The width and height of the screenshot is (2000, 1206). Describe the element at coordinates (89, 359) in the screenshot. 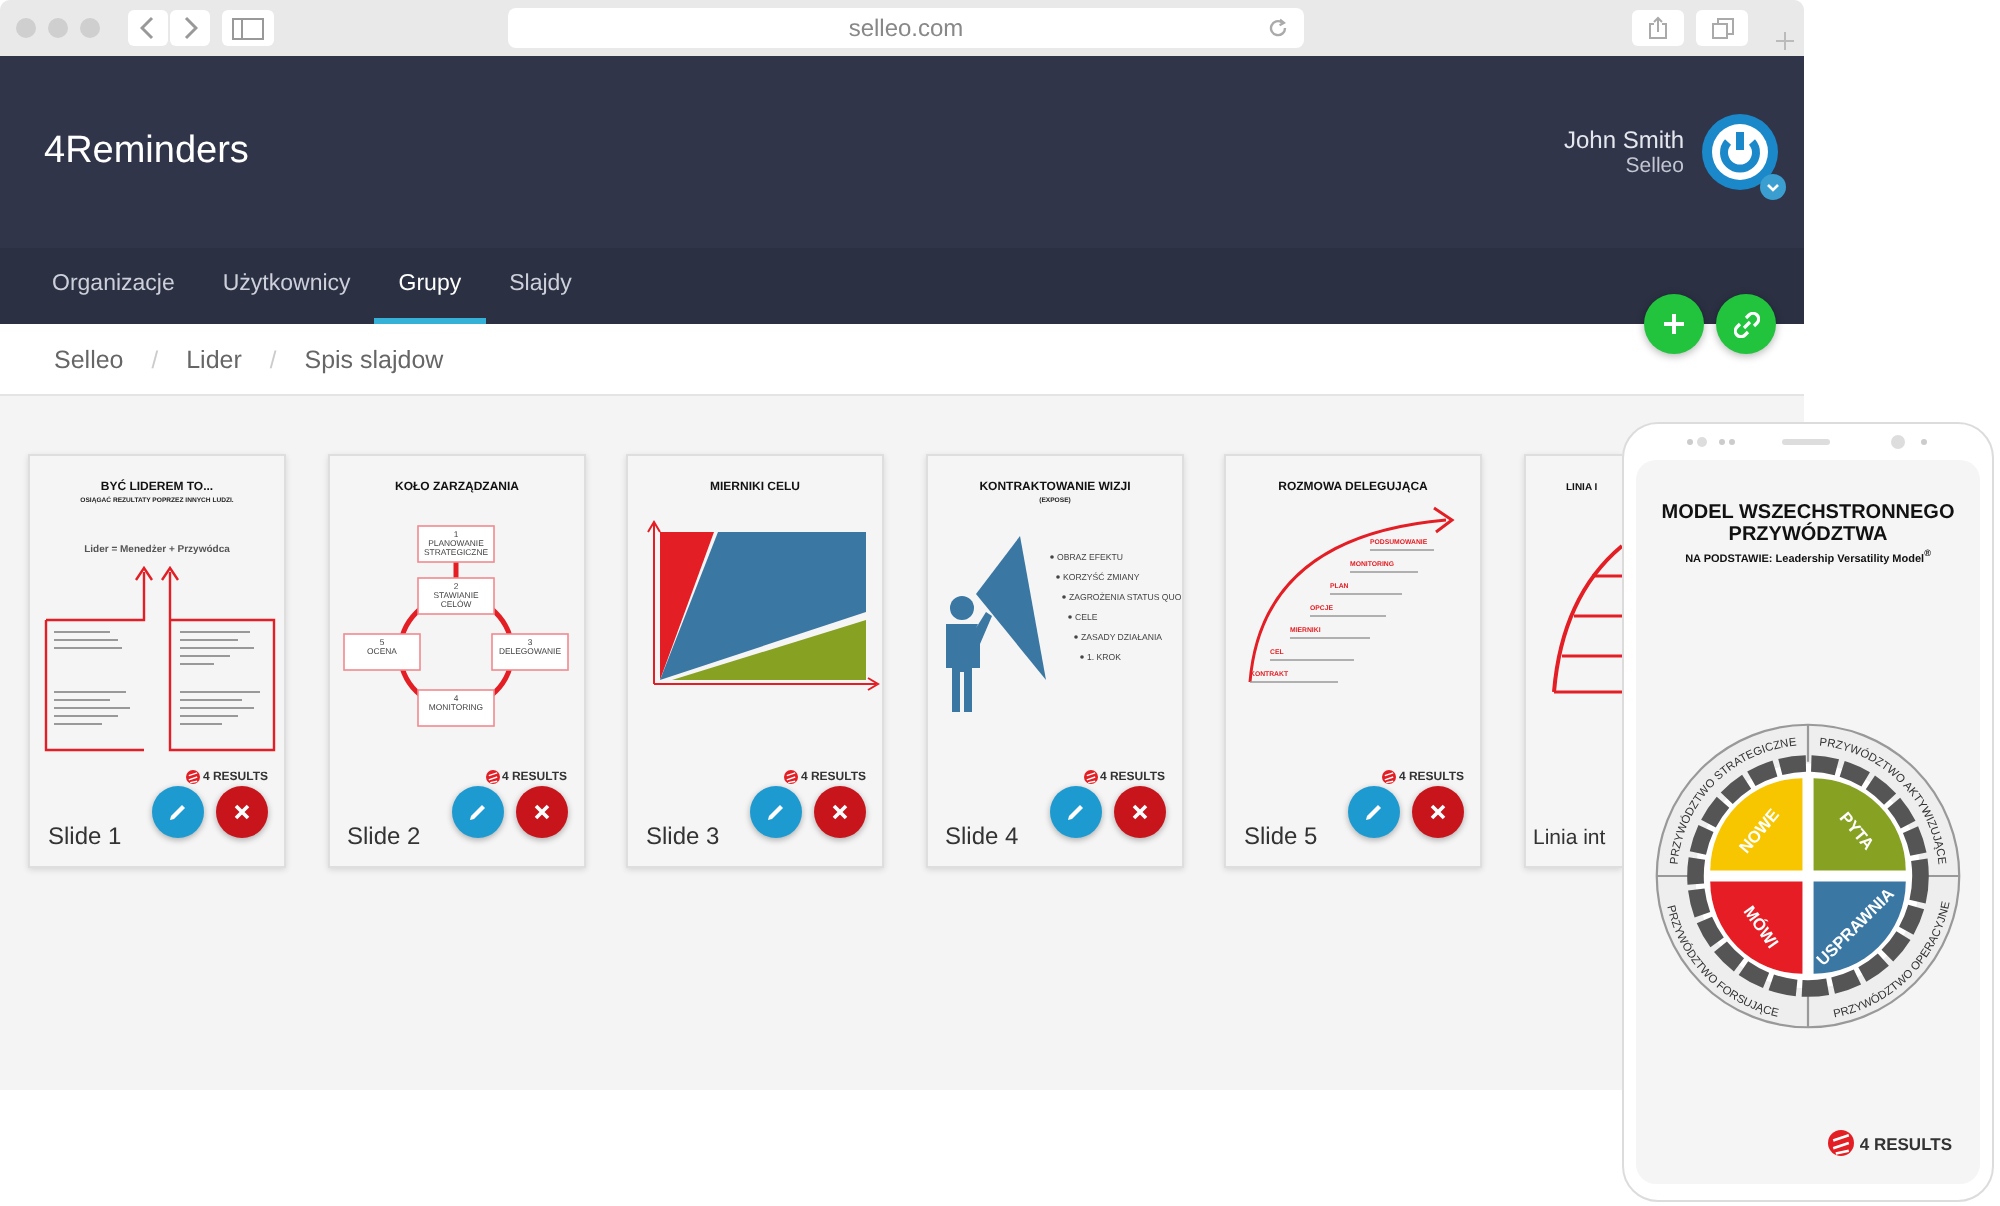

I see `breadcrumb-link: Selleo` at that location.